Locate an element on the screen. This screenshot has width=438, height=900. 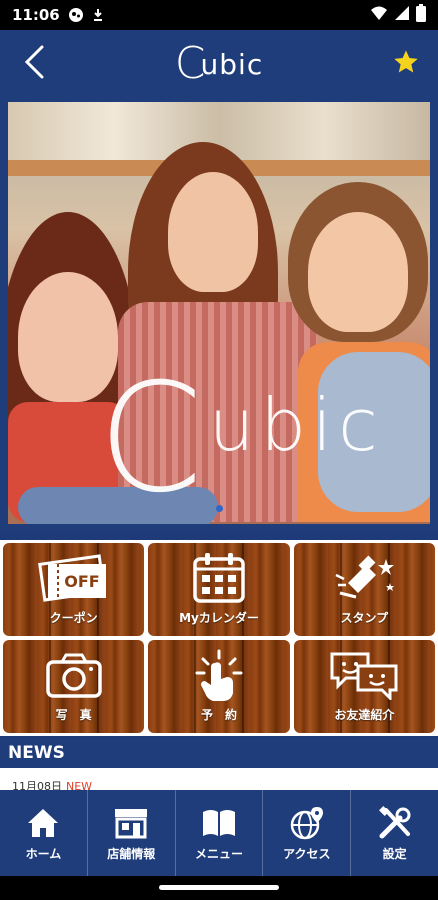
nav-settings: 設定 is located at coordinates (394, 833).